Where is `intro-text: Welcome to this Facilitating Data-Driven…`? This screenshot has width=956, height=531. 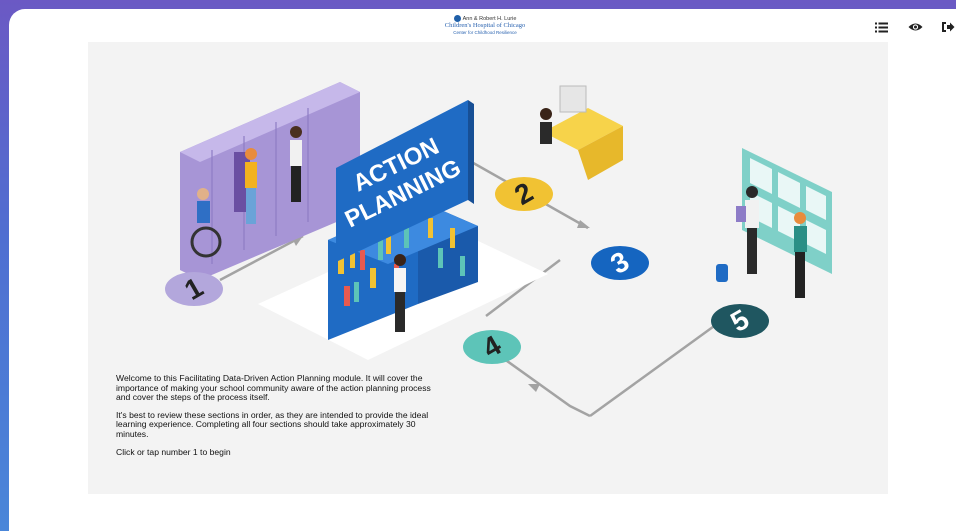 intro-text: Welcome to this Facilitating Data-Driven… is located at coordinates (281, 419).